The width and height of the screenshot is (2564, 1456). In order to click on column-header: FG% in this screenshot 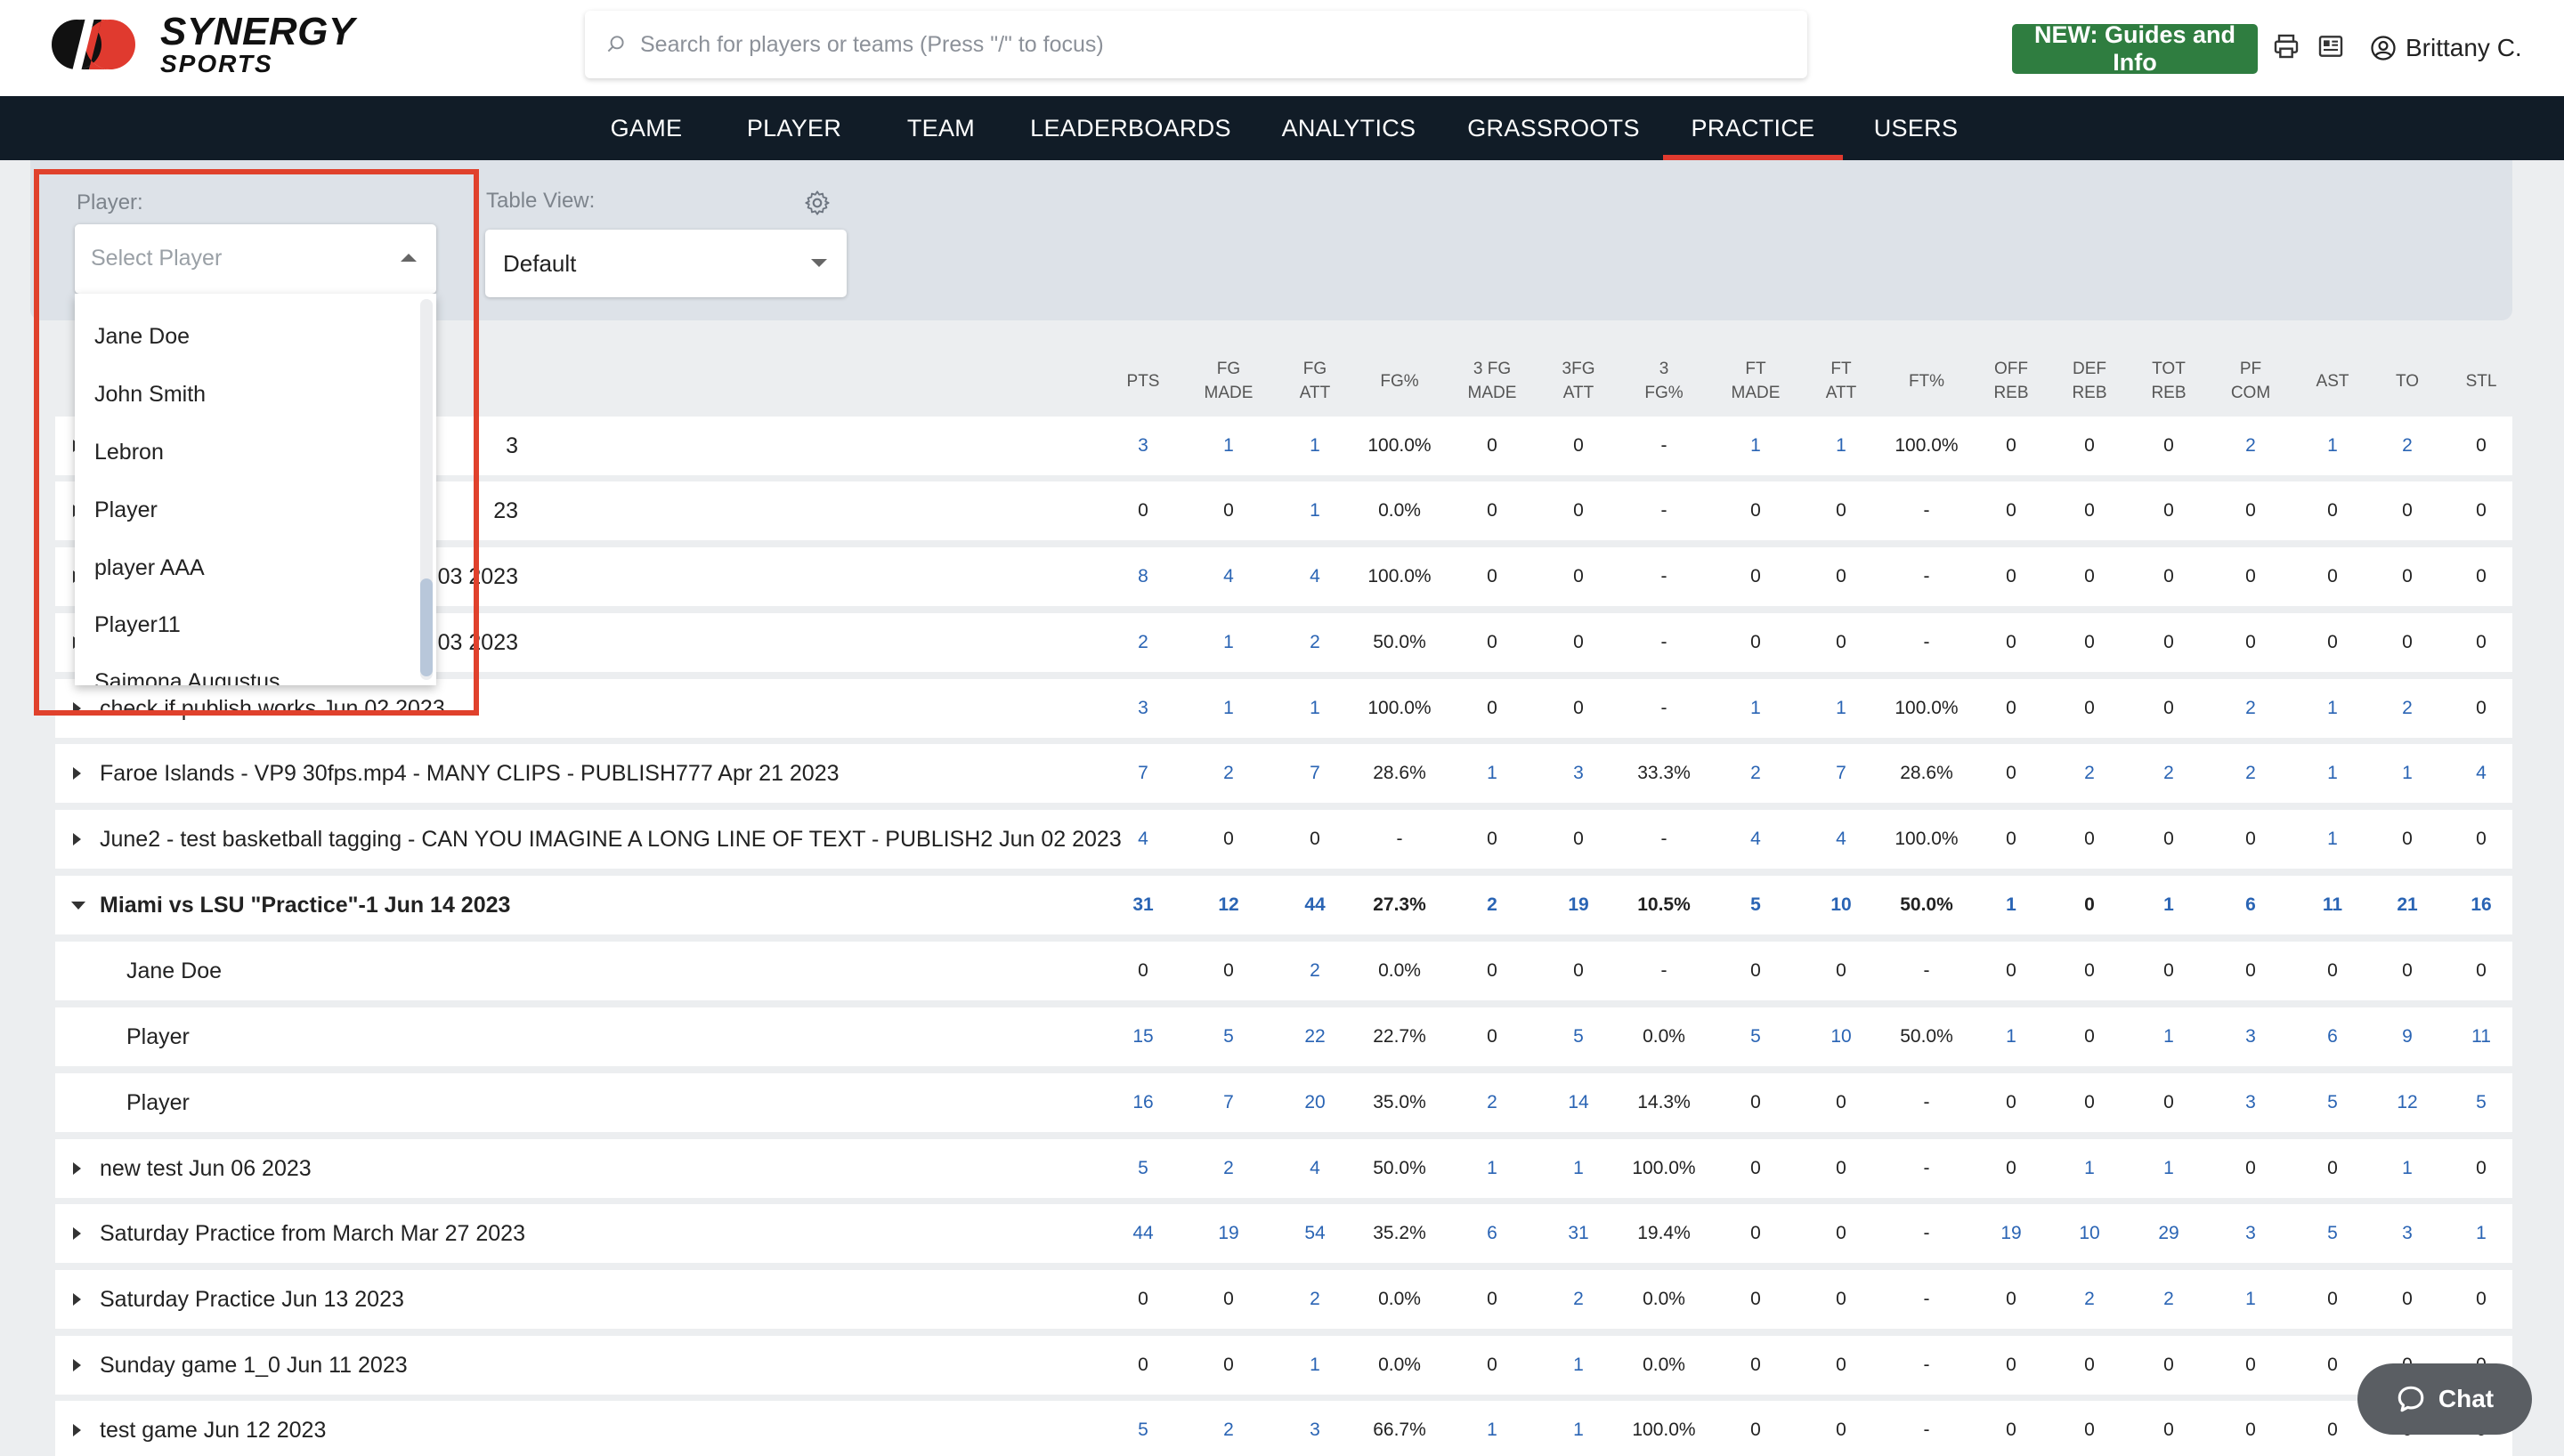, I will do `click(1399, 381)`.